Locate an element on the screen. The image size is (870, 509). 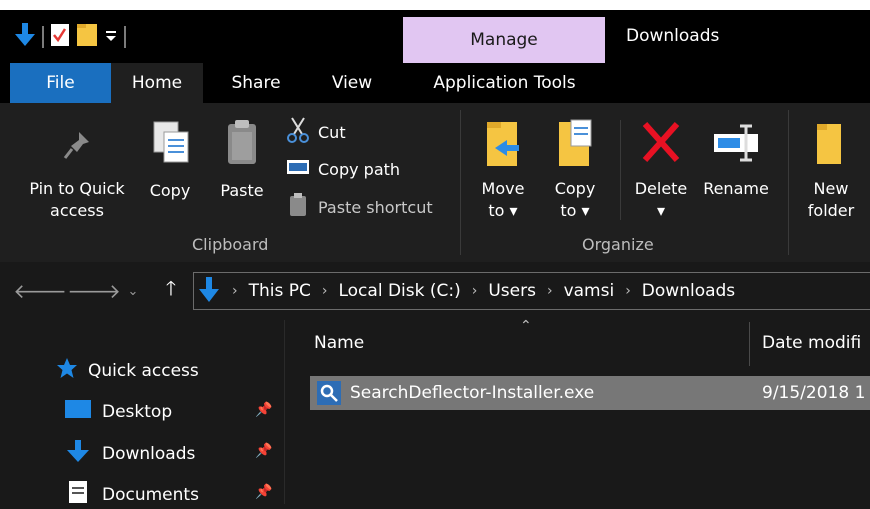
column-divider is located at coordinates (749, 344).